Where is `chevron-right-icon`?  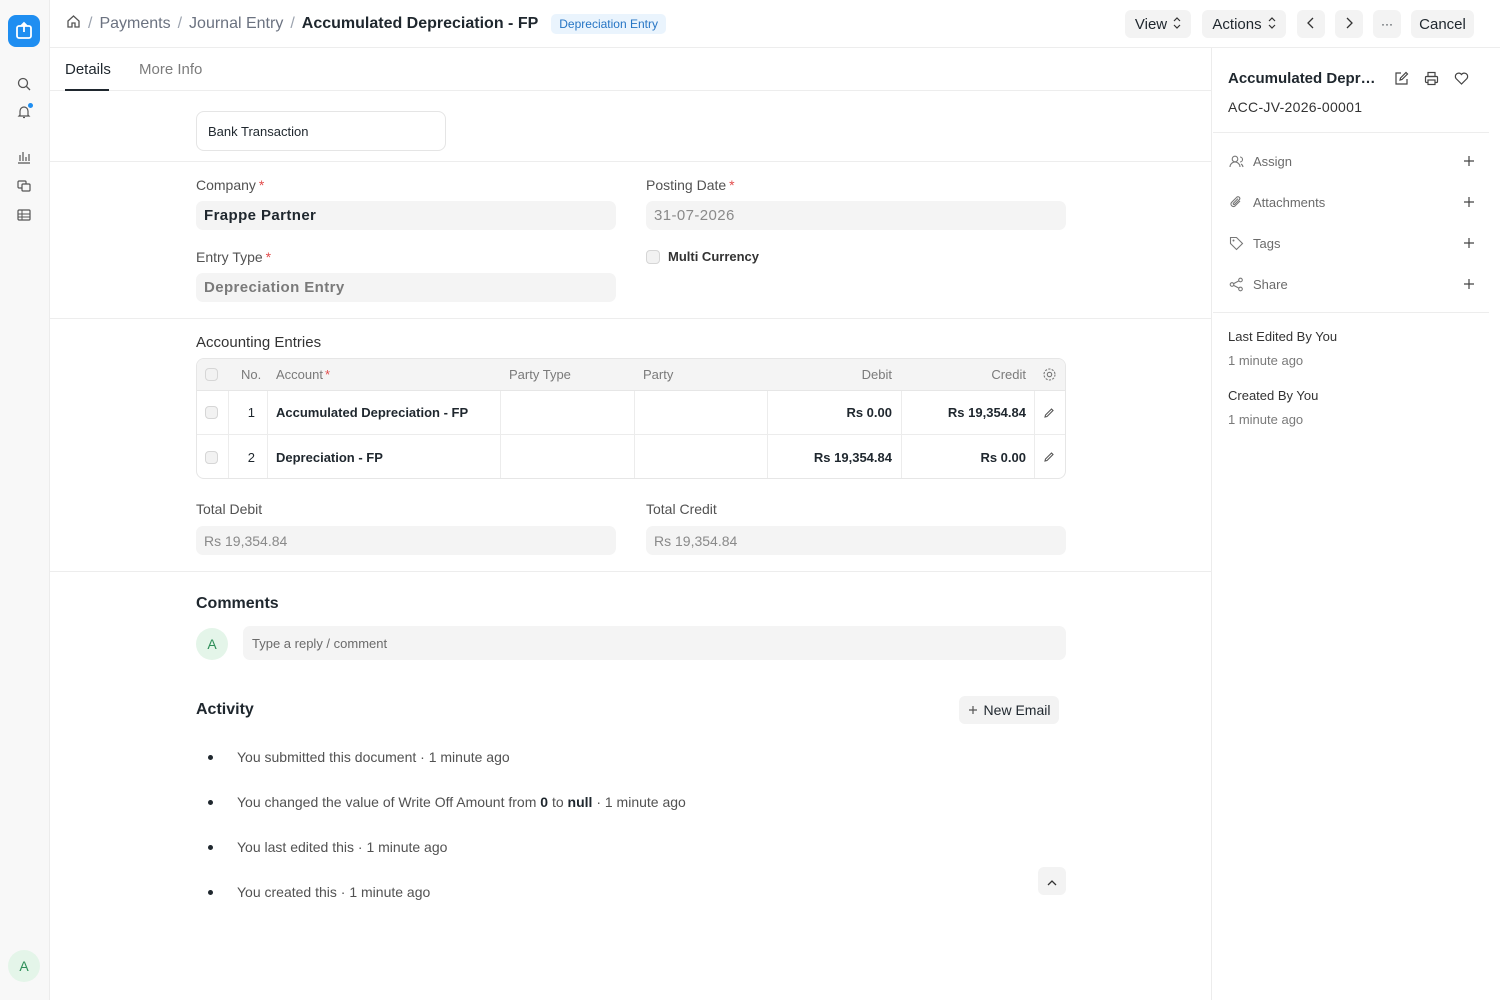 chevron-right-icon is located at coordinates (1349, 24).